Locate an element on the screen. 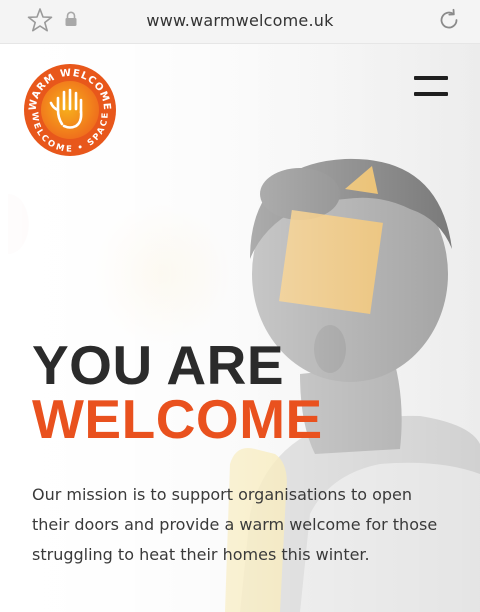  star-icon is located at coordinates (40, 20).